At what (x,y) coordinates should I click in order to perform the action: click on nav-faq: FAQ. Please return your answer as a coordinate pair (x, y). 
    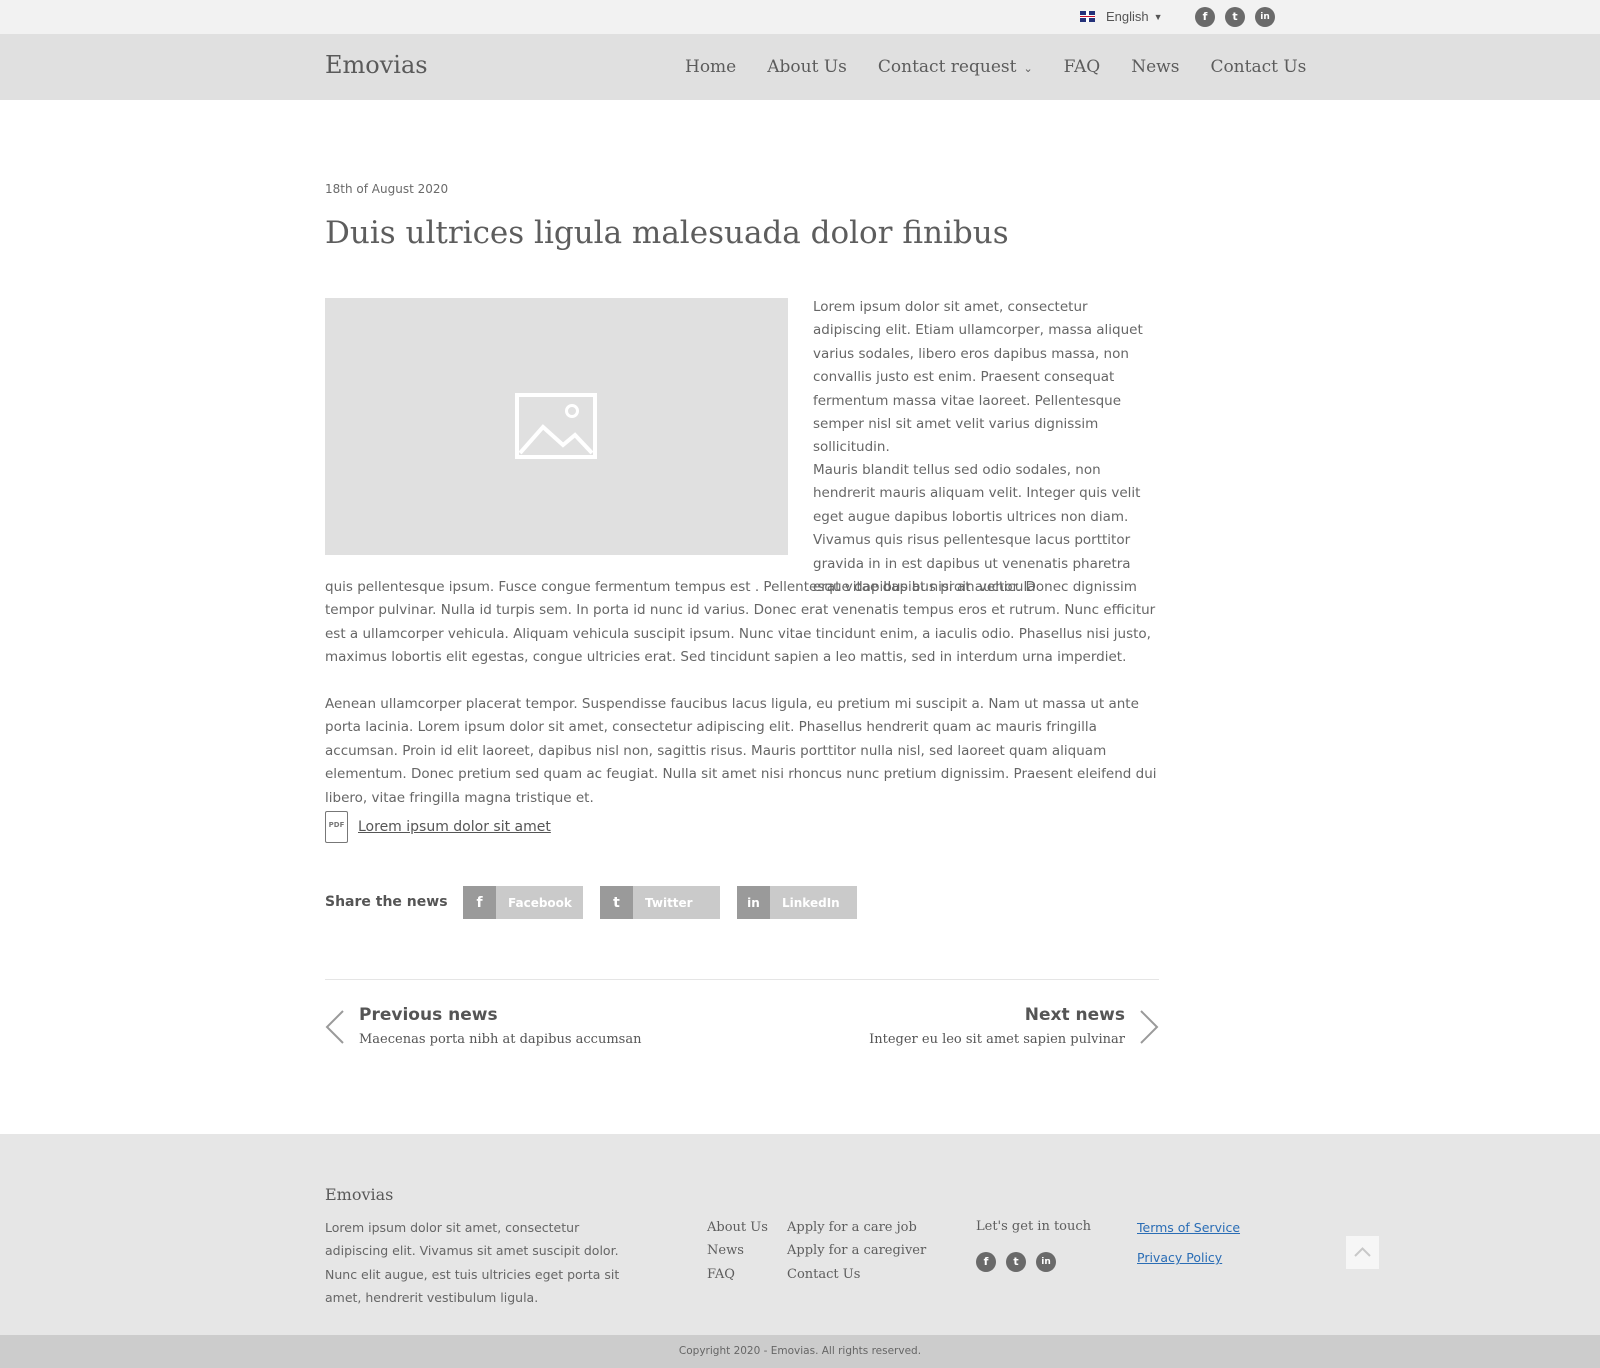
    Looking at the image, I should click on (1082, 67).